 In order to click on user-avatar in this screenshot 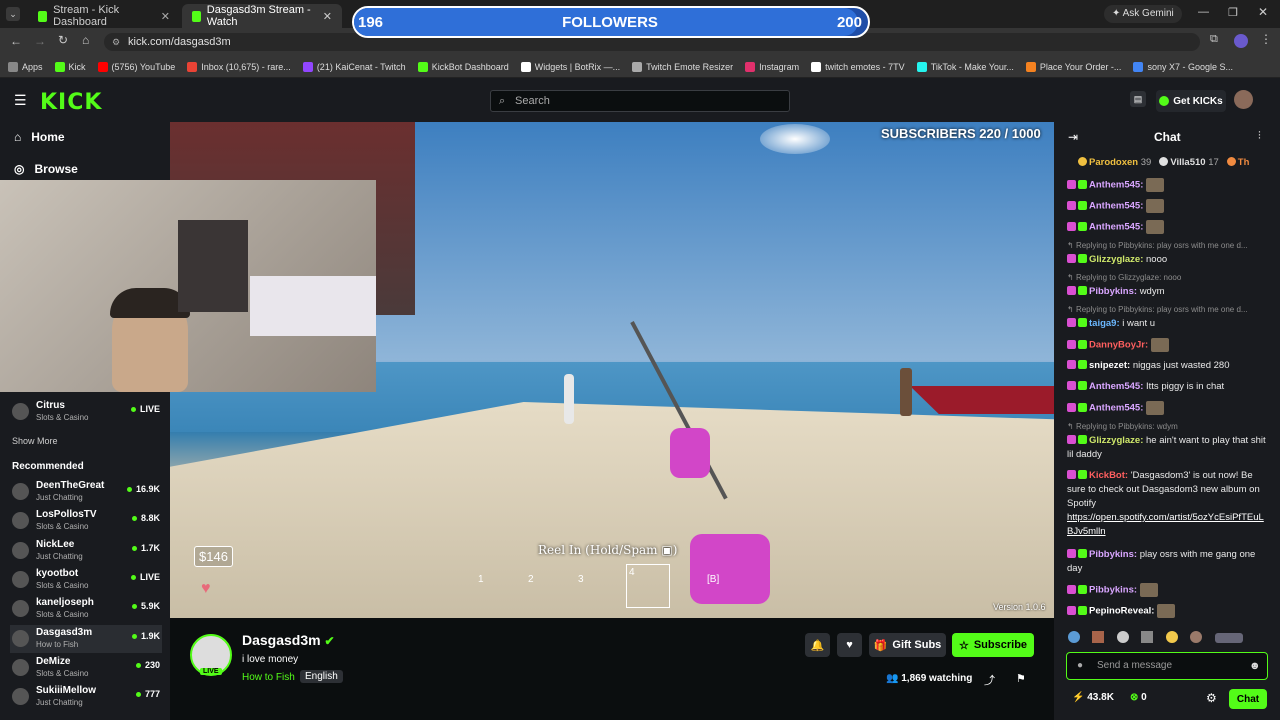, I will do `click(1243, 99)`.